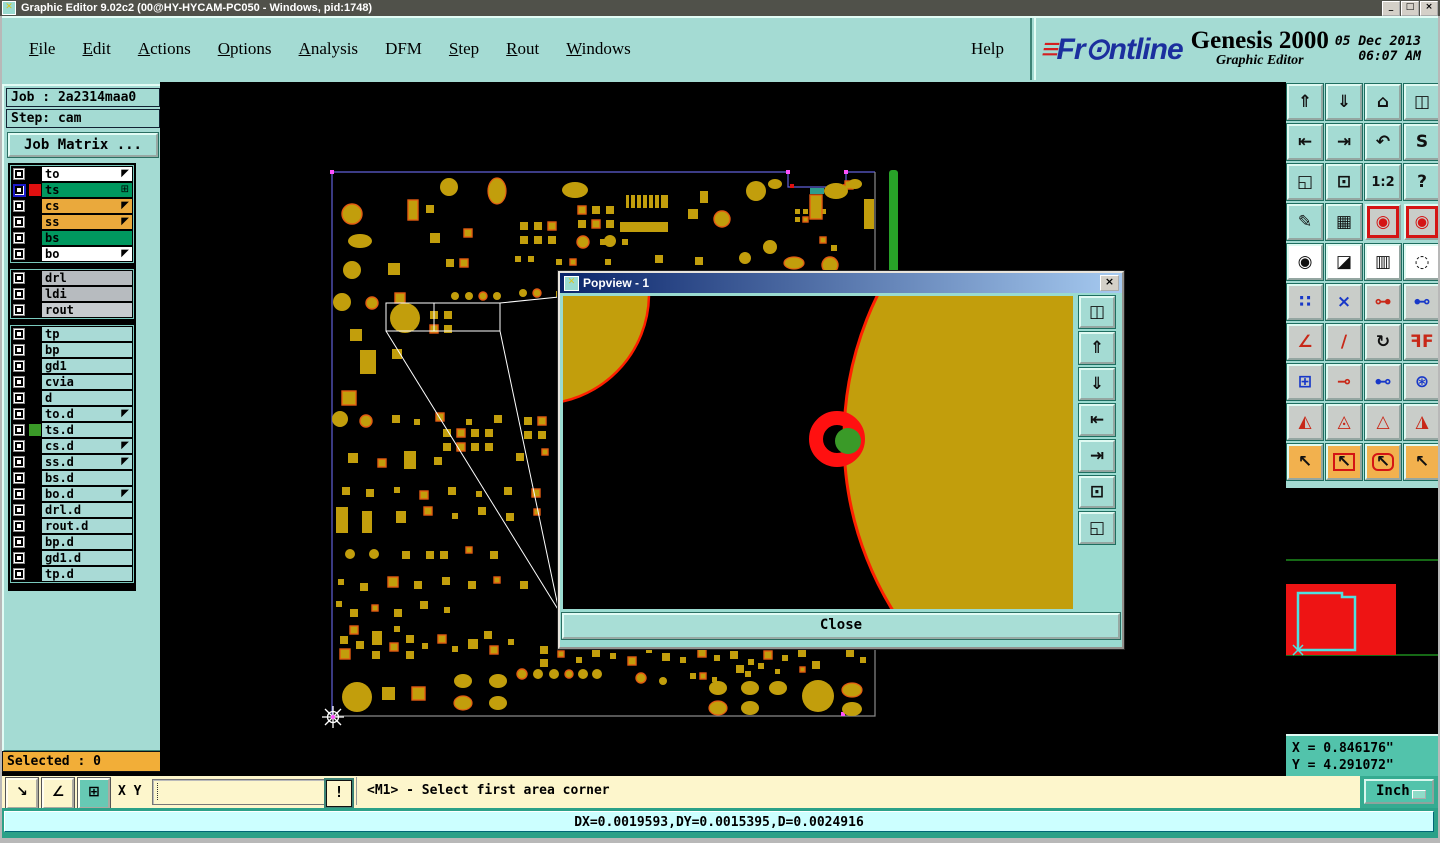 The height and width of the screenshot is (843, 1440). Describe the element at coordinates (1422, 262) in the screenshot. I see `select-circle-button: ◌` at that location.